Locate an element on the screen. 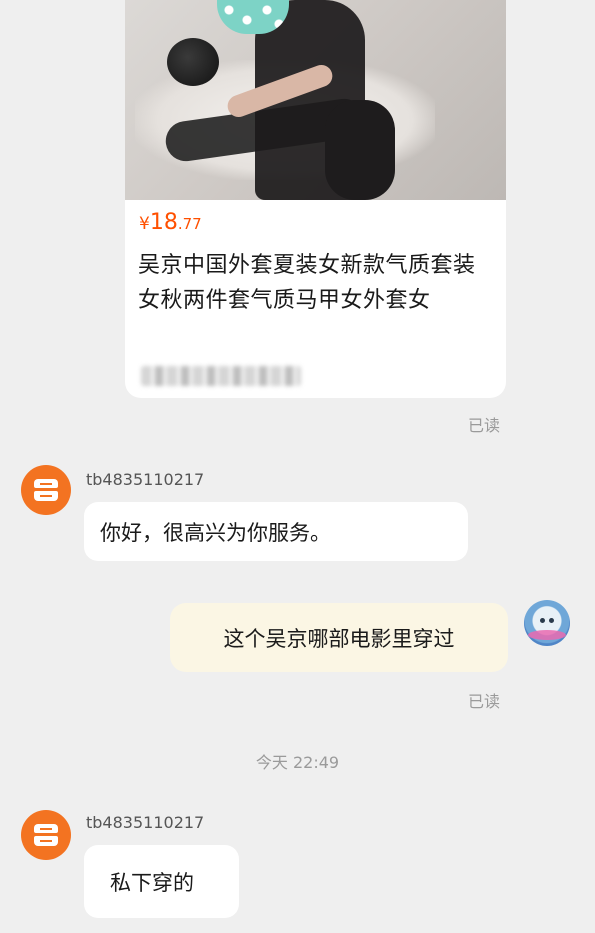  price-symbol: ¥ is located at coordinates (144, 224).